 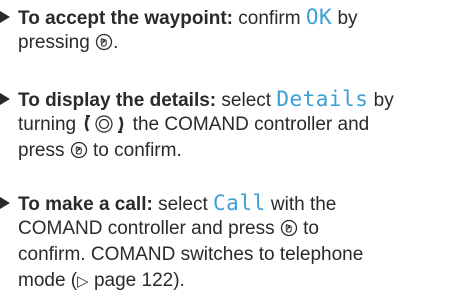 What do you see at coordinates (117, 100) in the screenshot?
I see `instruction-heading: To display the details:` at bounding box center [117, 100].